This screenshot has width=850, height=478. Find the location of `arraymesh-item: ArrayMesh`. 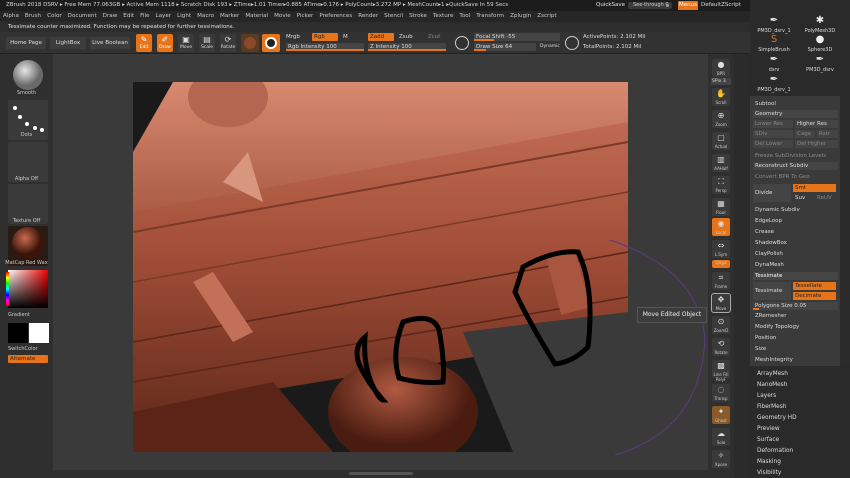

arraymesh-item: ArrayMesh is located at coordinates (772, 374).